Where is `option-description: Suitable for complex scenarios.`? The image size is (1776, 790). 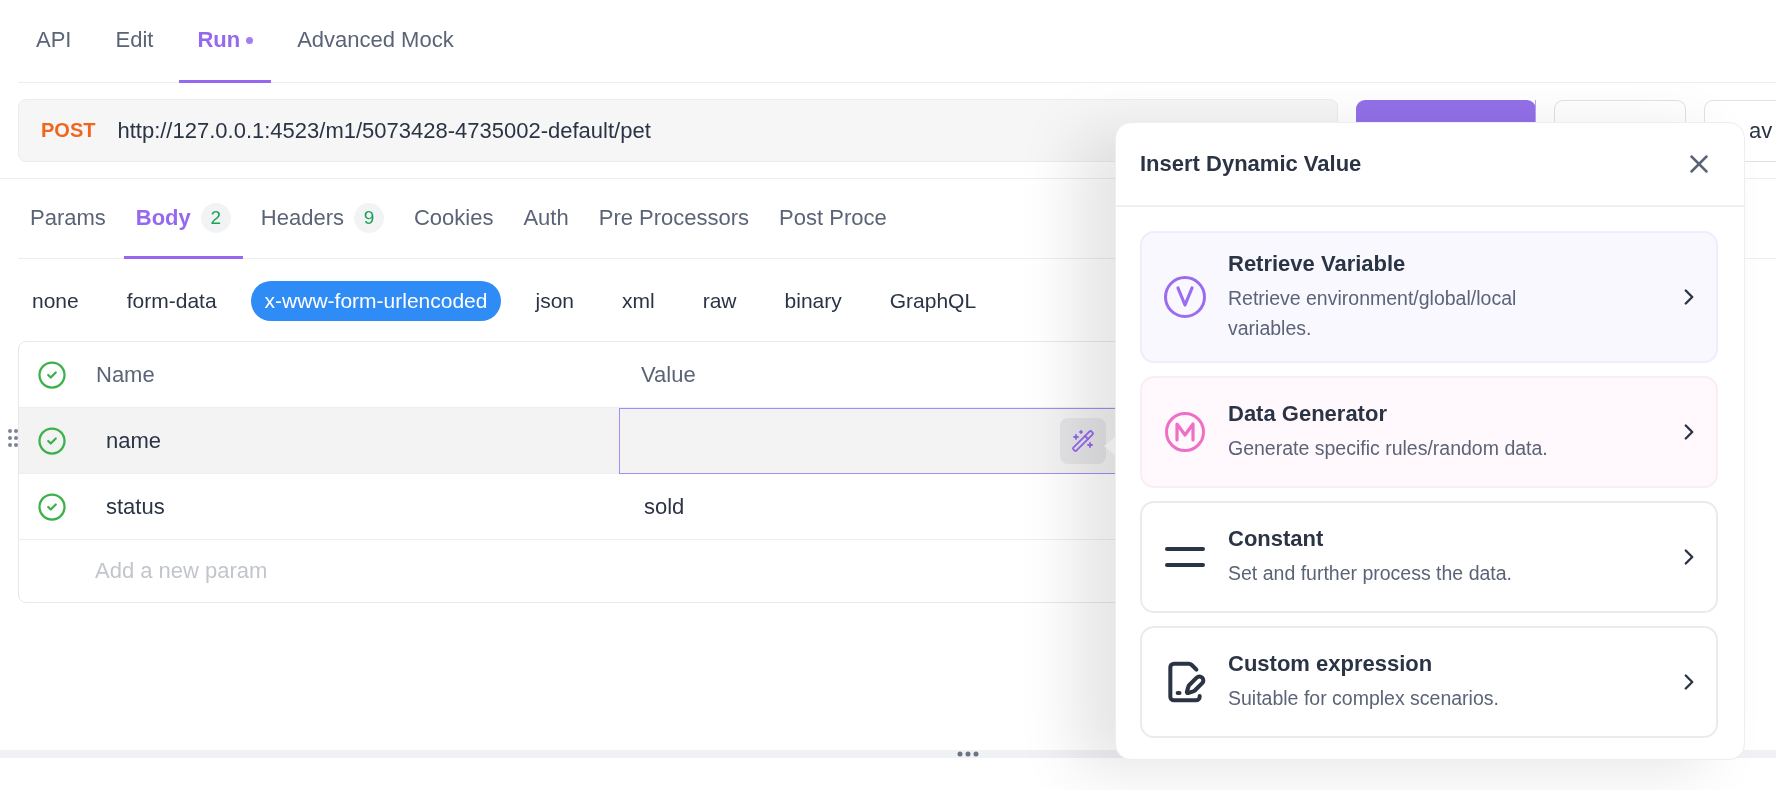
option-description: Suitable for complex scenarios. is located at coordinates (1364, 699).